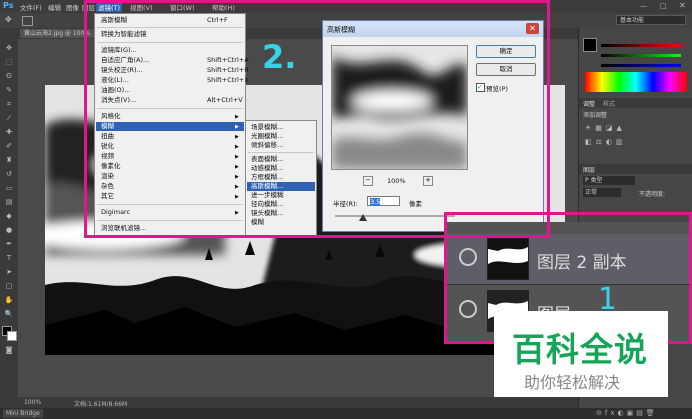 This screenshot has width=692, height=419. Describe the element at coordinates (572, 382) in the screenshot. I see `watermark-subtitle: 助你轻松解决` at that location.